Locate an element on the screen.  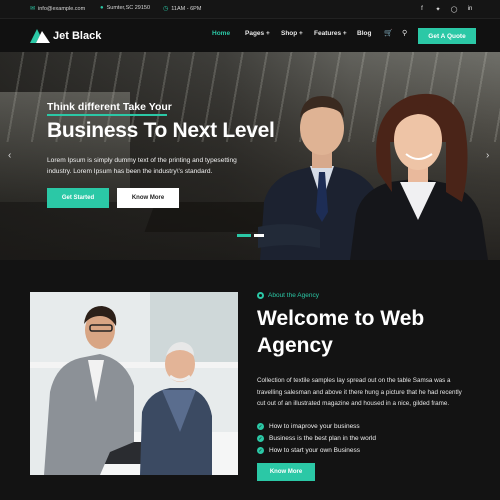
hero-title: Business To Next Level is located at coordinates (161, 130).